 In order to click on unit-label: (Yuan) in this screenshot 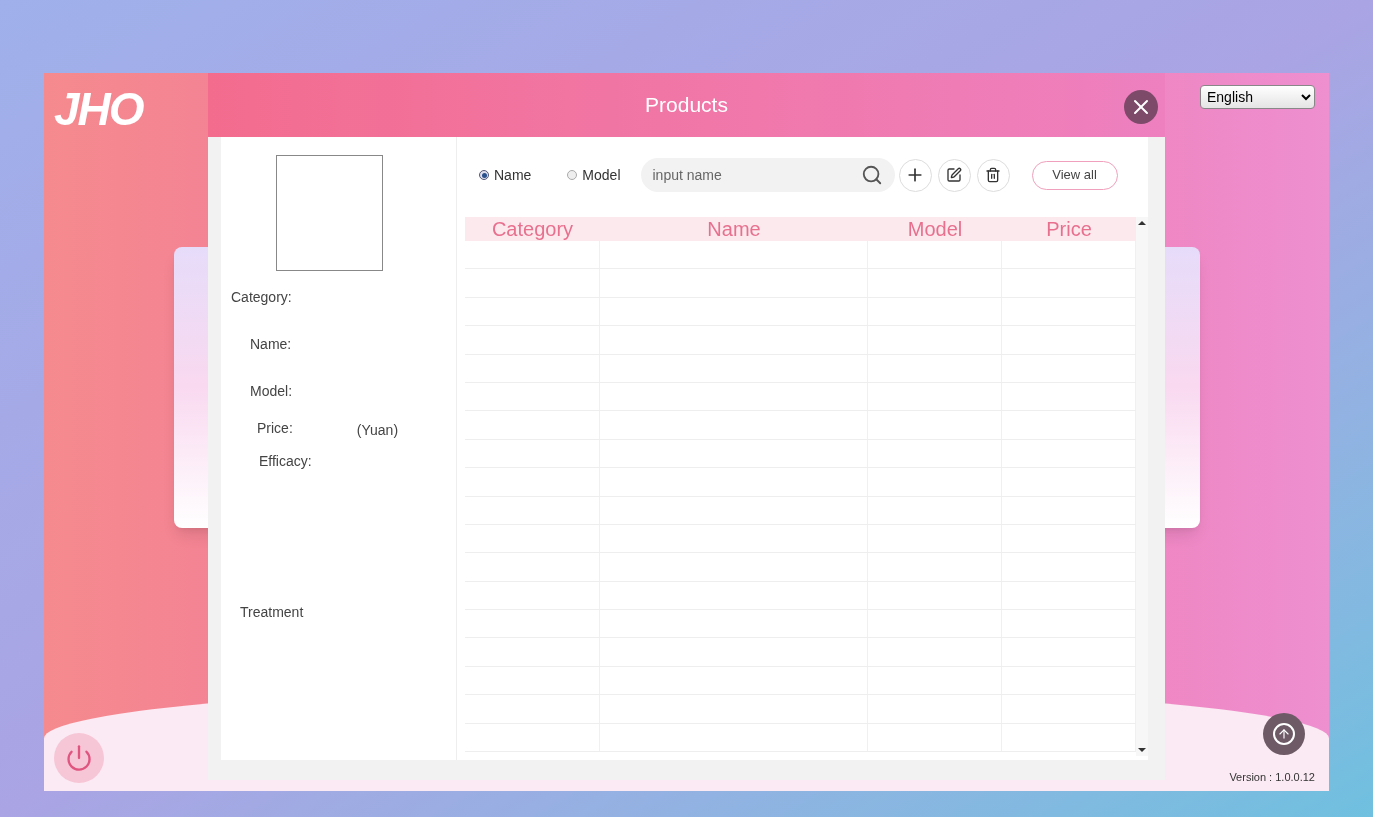, I will do `click(377, 430)`.